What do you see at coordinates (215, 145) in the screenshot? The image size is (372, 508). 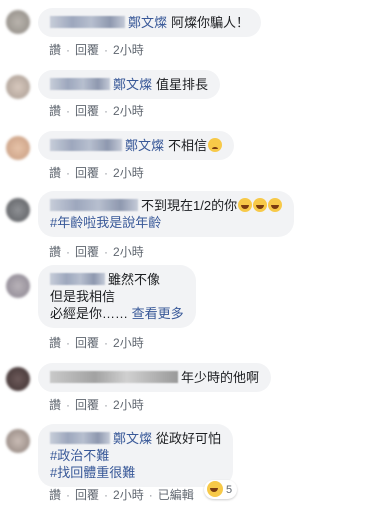 I see `worried-face-icon` at bounding box center [215, 145].